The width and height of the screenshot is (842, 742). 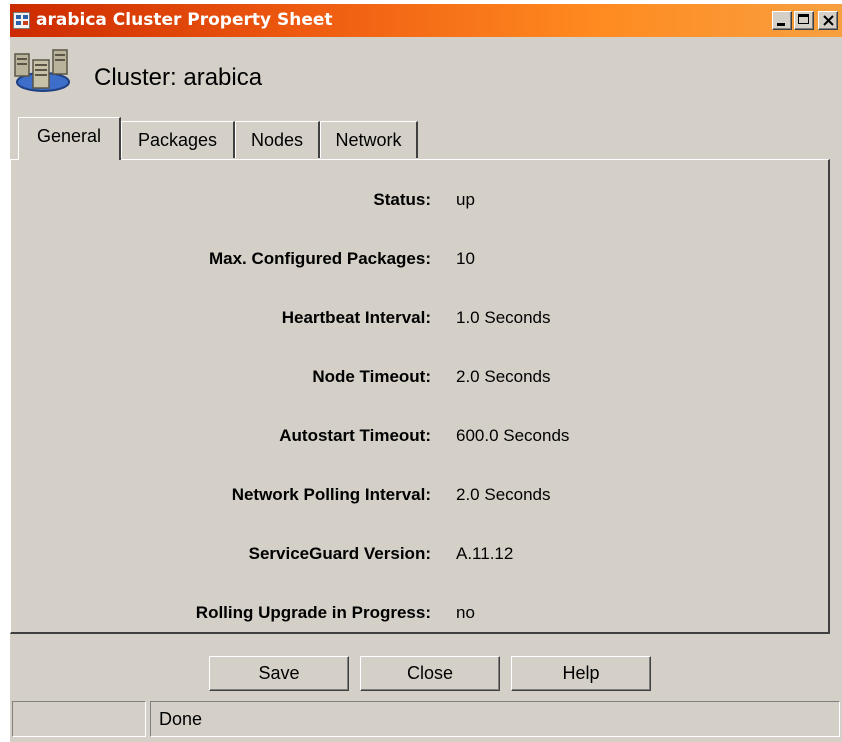 I want to click on cluster-title: Cluster: arabica, so click(x=178, y=77).